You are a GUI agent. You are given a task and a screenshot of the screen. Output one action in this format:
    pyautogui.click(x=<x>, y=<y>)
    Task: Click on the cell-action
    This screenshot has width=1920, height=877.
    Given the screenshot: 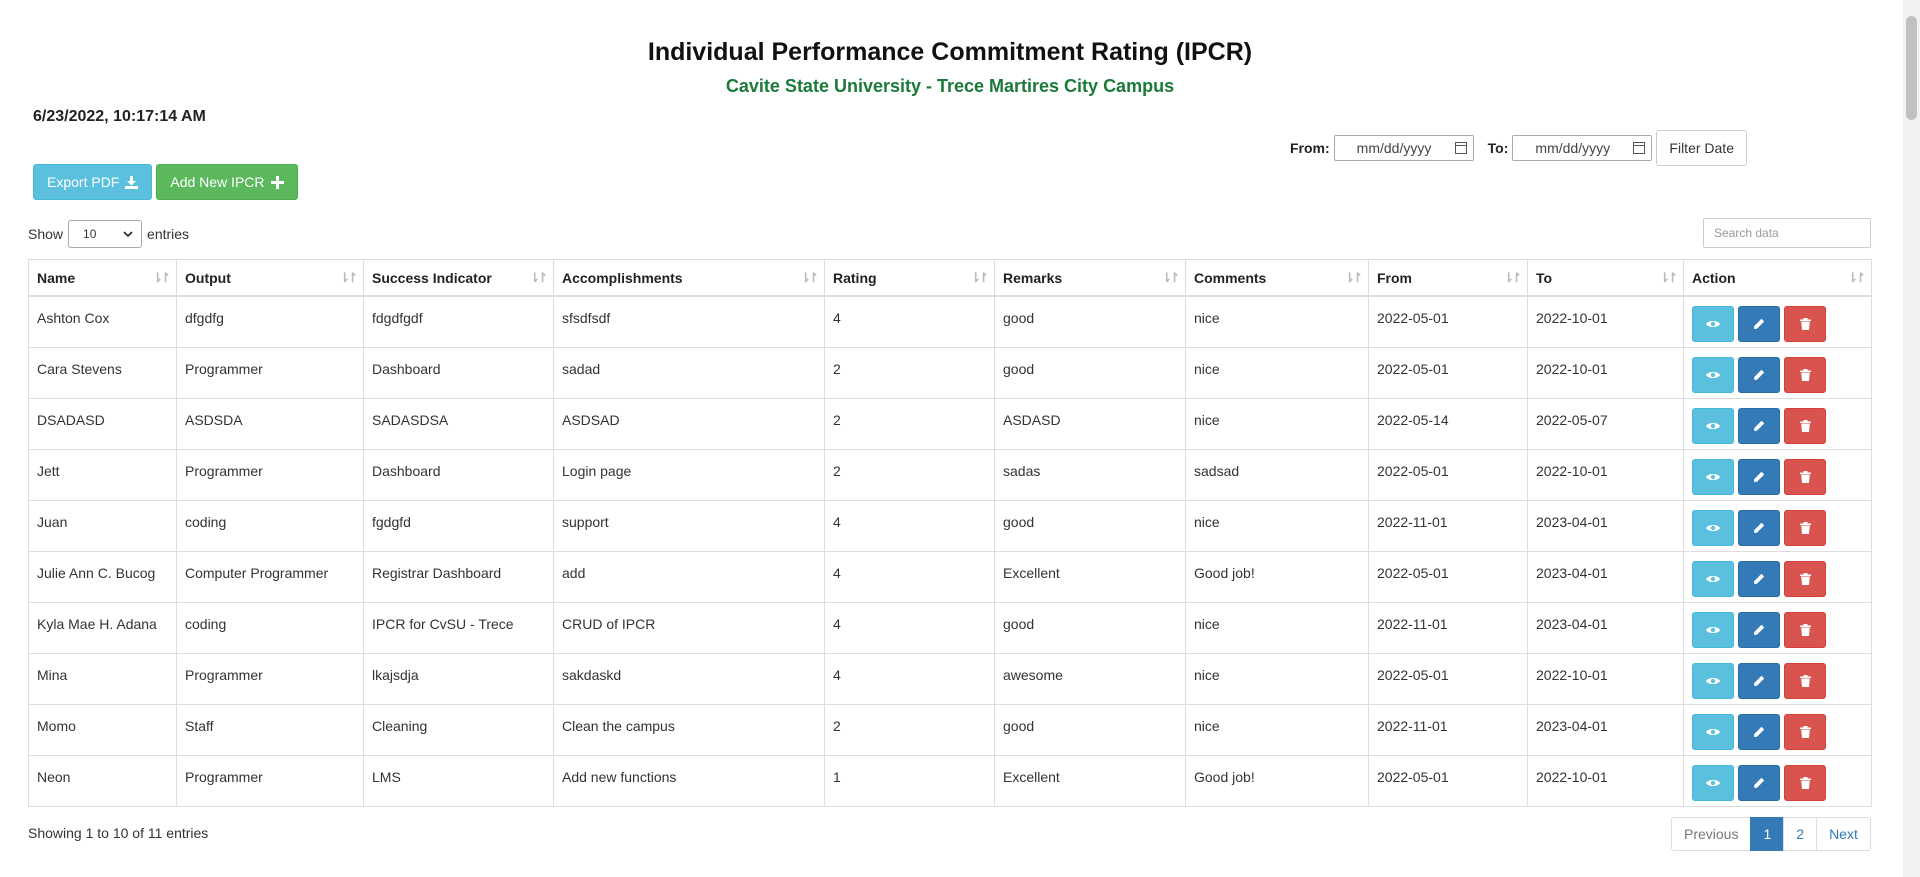 What is the action you would take?
    pyautogui.click(x=1777, y=730)
    